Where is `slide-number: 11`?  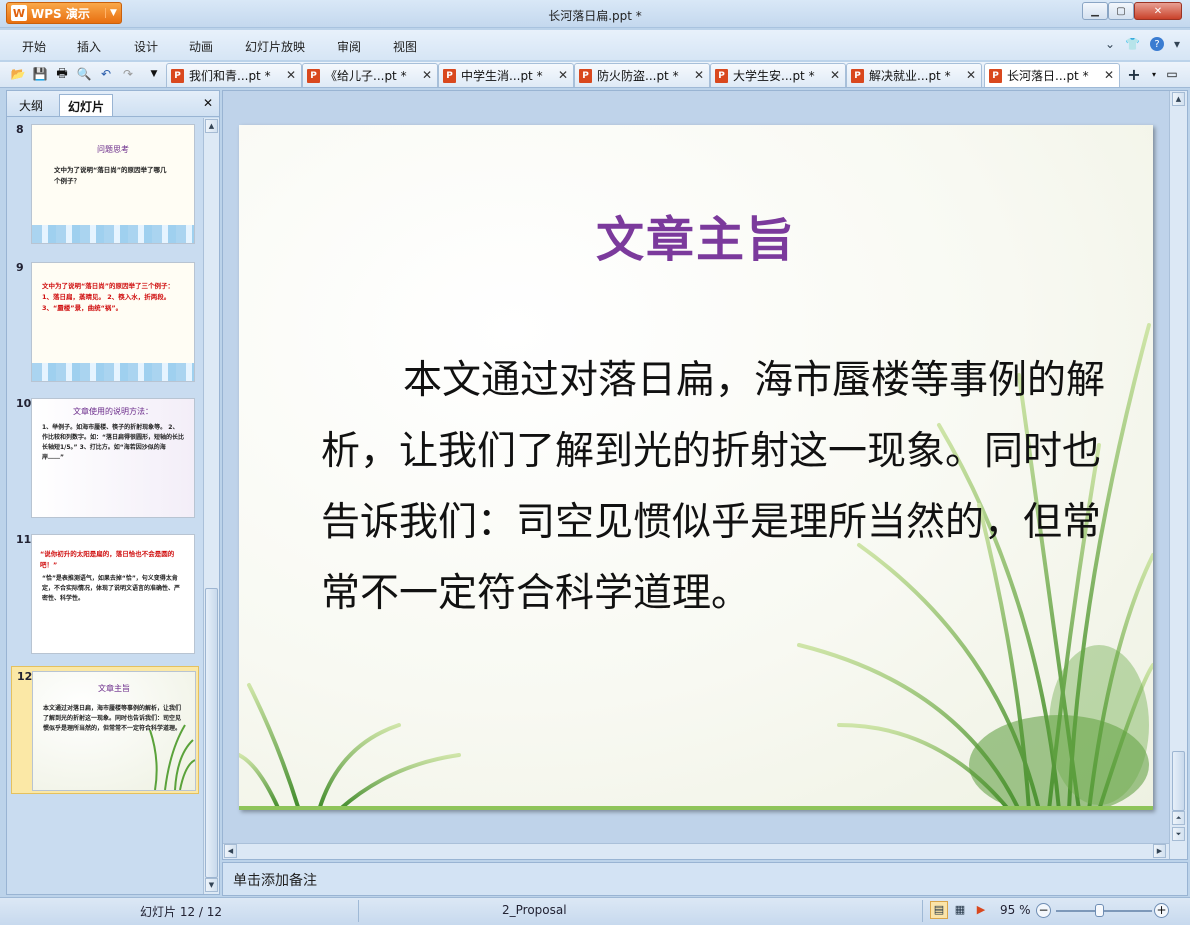 slide-number: 11 is located at coordinates (24, 539).